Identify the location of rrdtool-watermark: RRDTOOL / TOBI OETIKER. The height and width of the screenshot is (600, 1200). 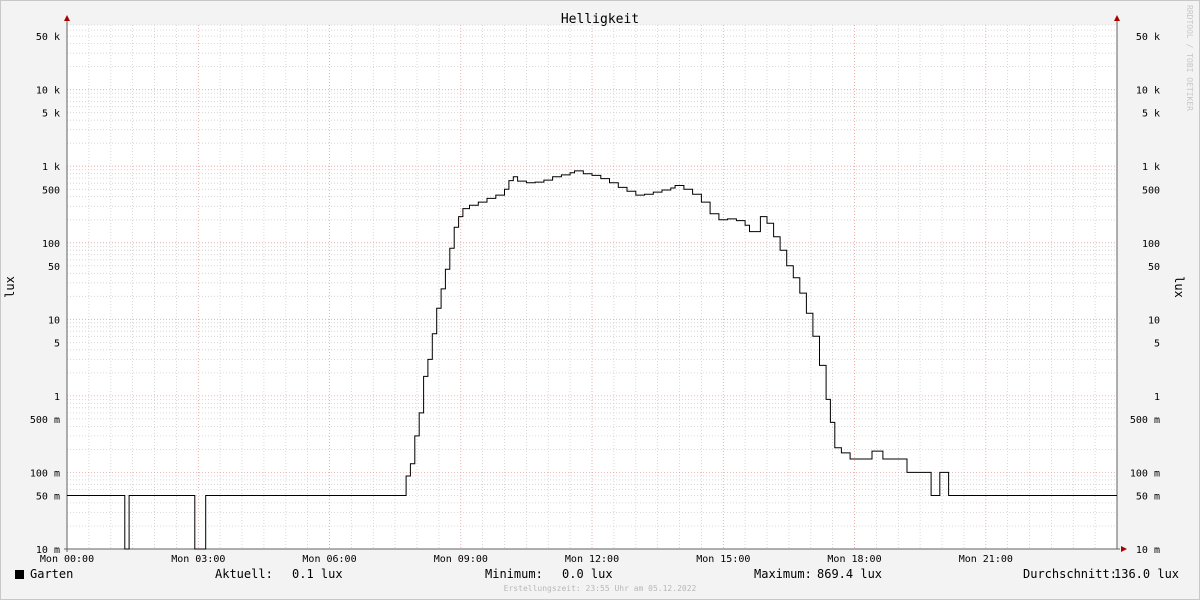
(1189, 58).